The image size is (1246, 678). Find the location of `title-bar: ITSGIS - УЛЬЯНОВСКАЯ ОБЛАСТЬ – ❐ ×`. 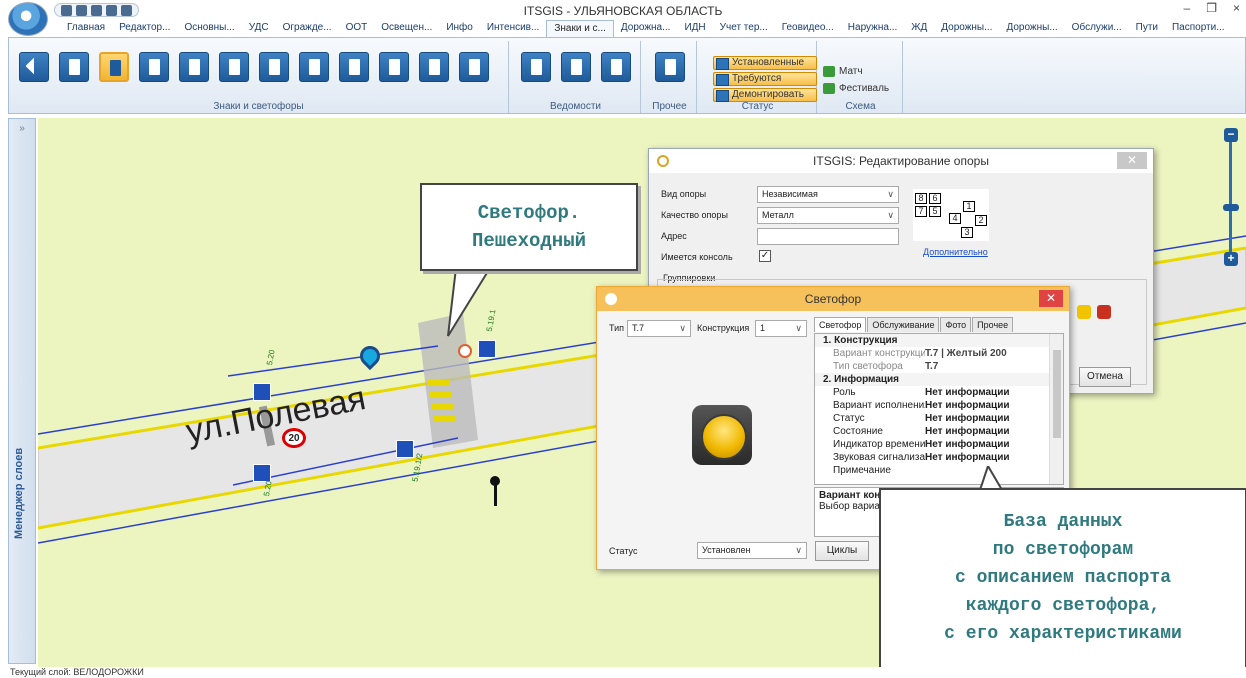

title-bar: ITSGIS - УЛЬЯНОВСКАЯ ОБЛАСТЬ – ❐ × is located at coordinates (623, 10).